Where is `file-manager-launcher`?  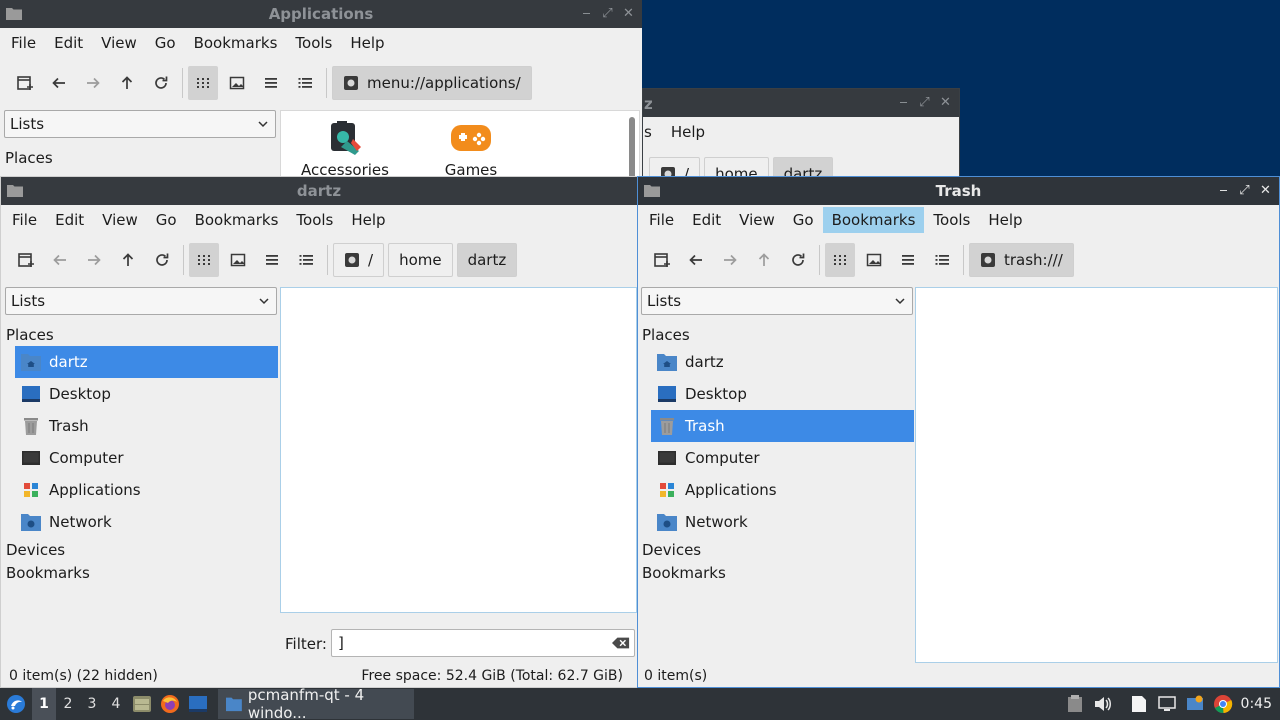 file-manager-launcher is located at coordinates (142, 704).